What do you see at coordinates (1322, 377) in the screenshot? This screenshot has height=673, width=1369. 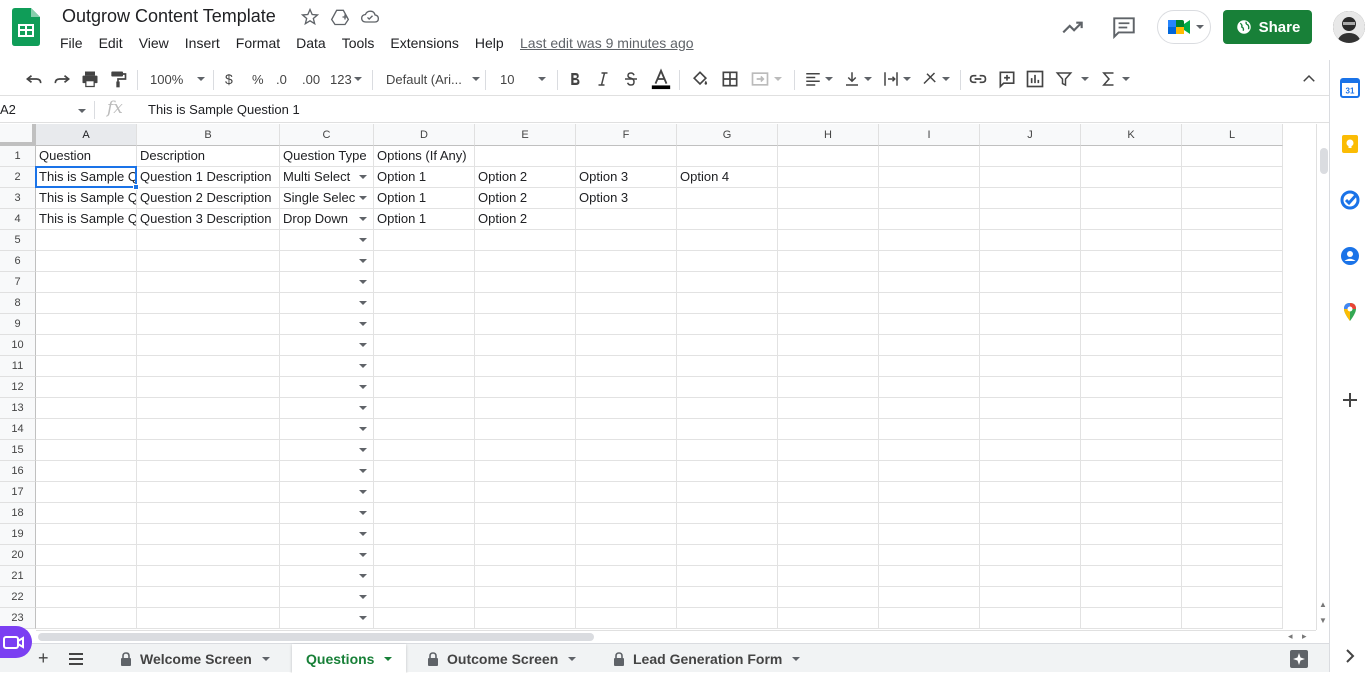 I see `vertical-scrollbar: ▲ ▼` at bounding box center [1322, 377].